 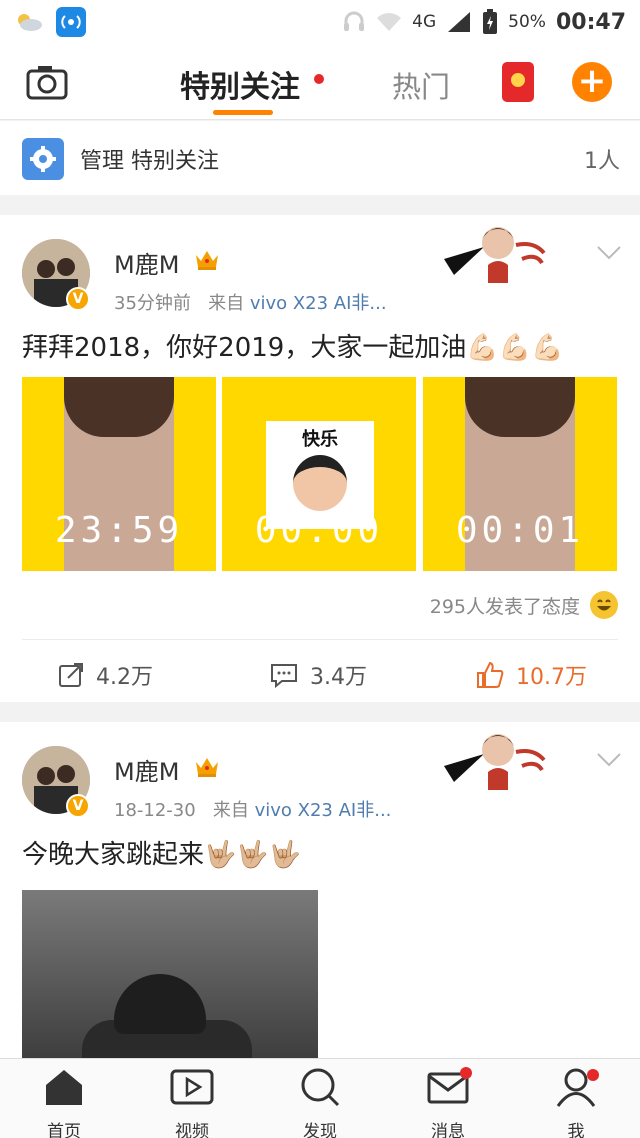 What do you see at coordinates (320, 22) in the screenshot?
I see `status-bar: 4G 50% 00:47` at bounding box center [320, 22].